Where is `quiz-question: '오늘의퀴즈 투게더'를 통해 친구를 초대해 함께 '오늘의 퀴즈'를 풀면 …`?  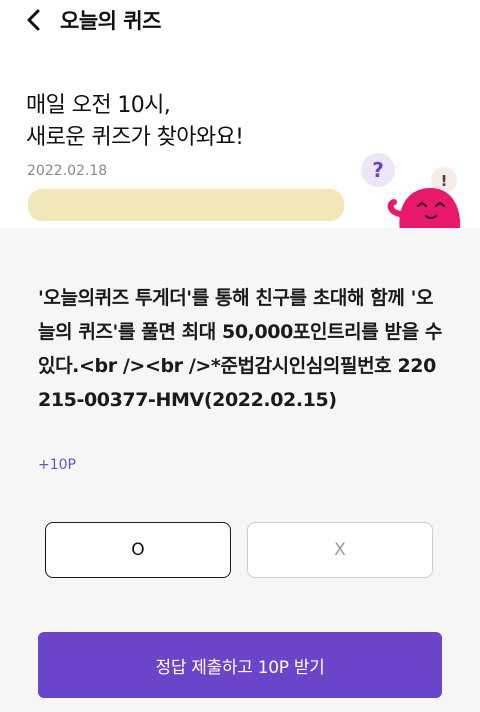
quiz-question: '오늘의퀴즈 투게더'를 통해 친구를 초대해 함께 '오늘의 퀴즈'를 풀면 … is located at coordinates (240, 349).